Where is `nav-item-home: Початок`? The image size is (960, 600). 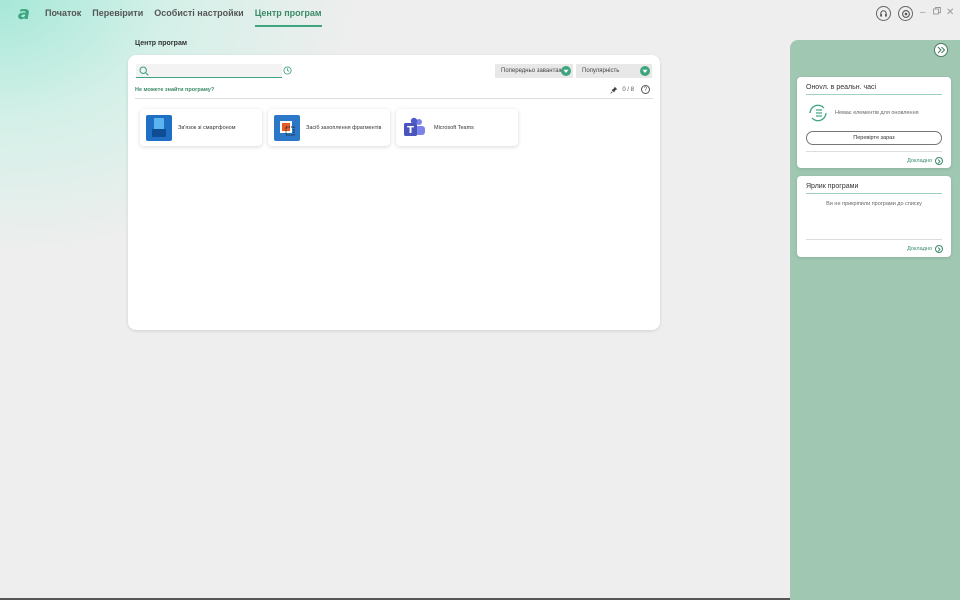
nav-item-home: Початок is located at coordinates (63, 18).